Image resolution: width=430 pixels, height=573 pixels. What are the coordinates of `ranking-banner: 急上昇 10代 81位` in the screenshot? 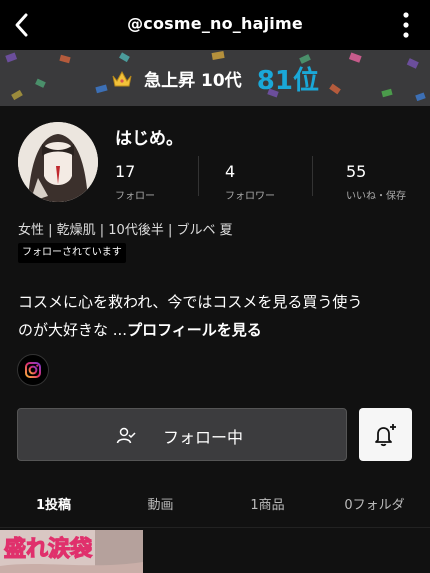 It's located at (215, 78).